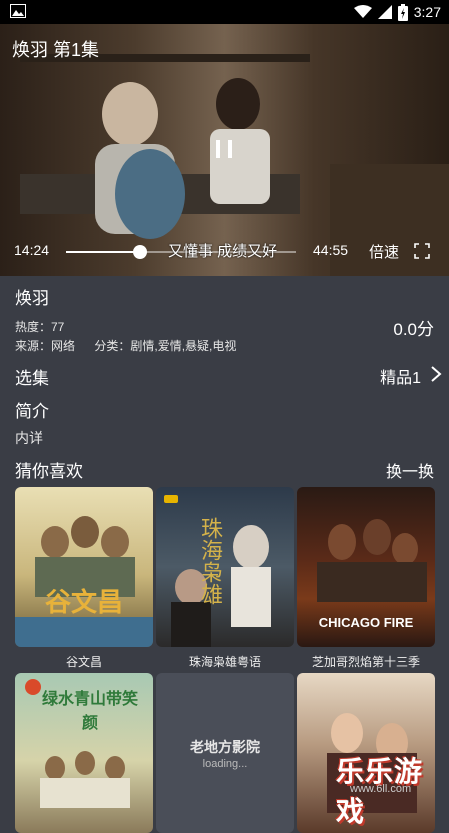 The image size is (449, 833). What do you see at coordinates (83, 662) in the screenshot?
I see `poster-title: 谷文昌` at bounding box center [83, 662].